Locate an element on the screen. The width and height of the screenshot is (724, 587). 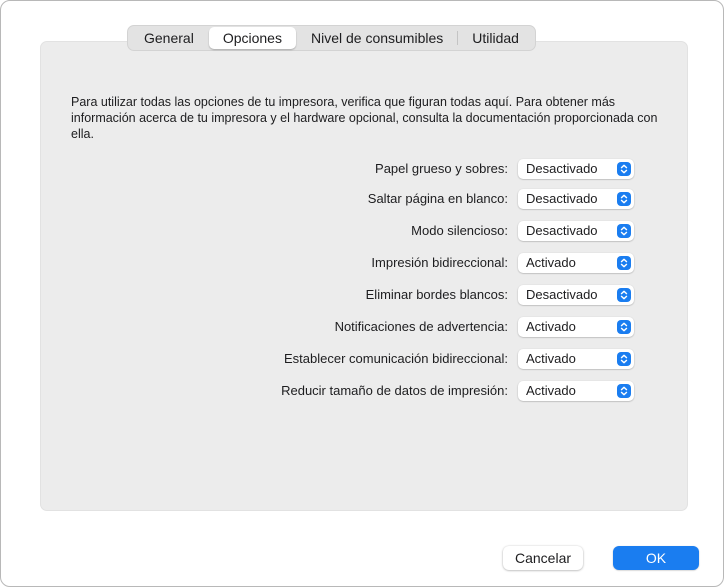
option-row-papel-grueso: Papel grueso y sobres: Desactivado is located at coordinates (361, 169).